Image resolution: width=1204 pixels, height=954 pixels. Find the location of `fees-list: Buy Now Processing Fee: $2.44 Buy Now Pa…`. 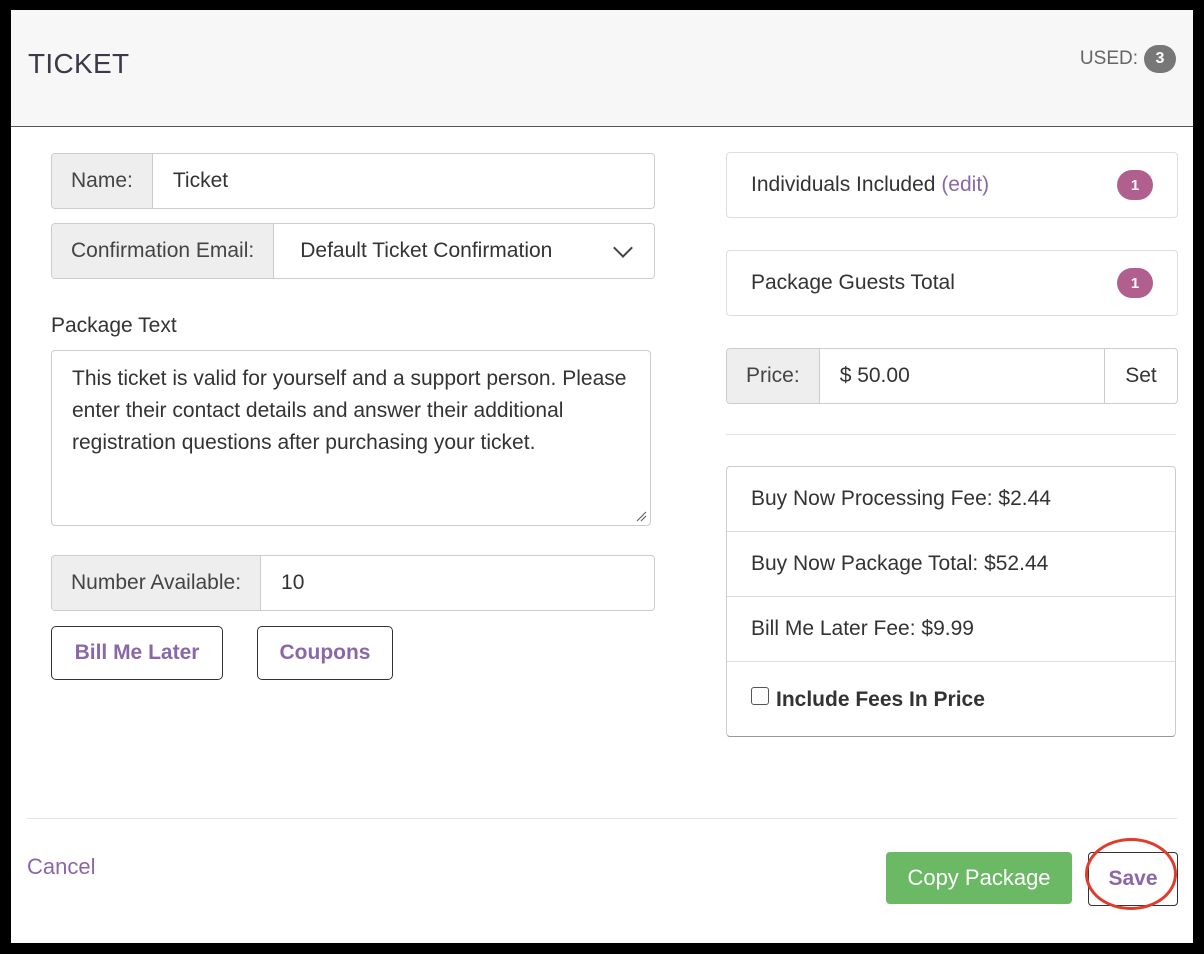

fees-list: Buy Now Processing Fee: $2.44 Buy Now Pa… is located at coordinates (951, 601).